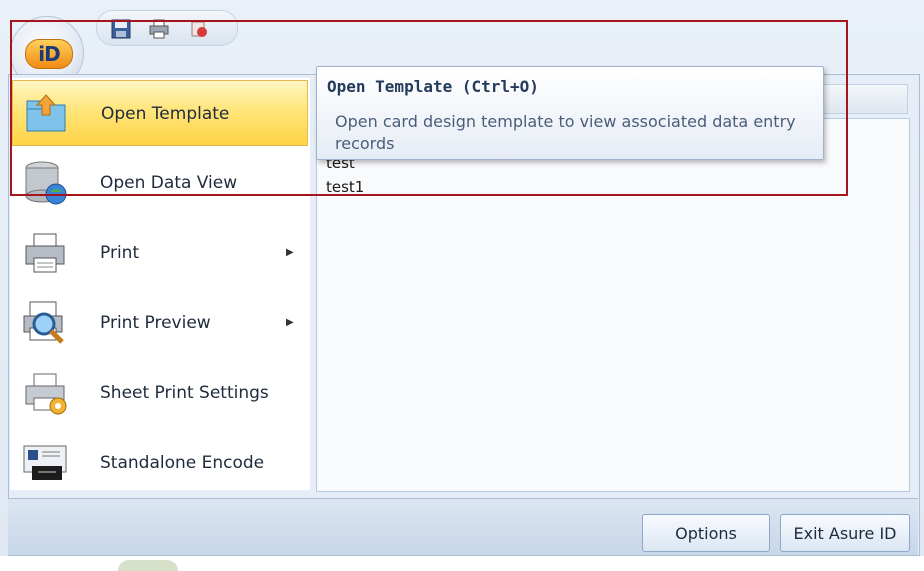 This screenshot has height=571, width=924. Describe the element at coordinates (845, 533) in the screenshot. I see `exit-button: Exit Asure ID` at that location.